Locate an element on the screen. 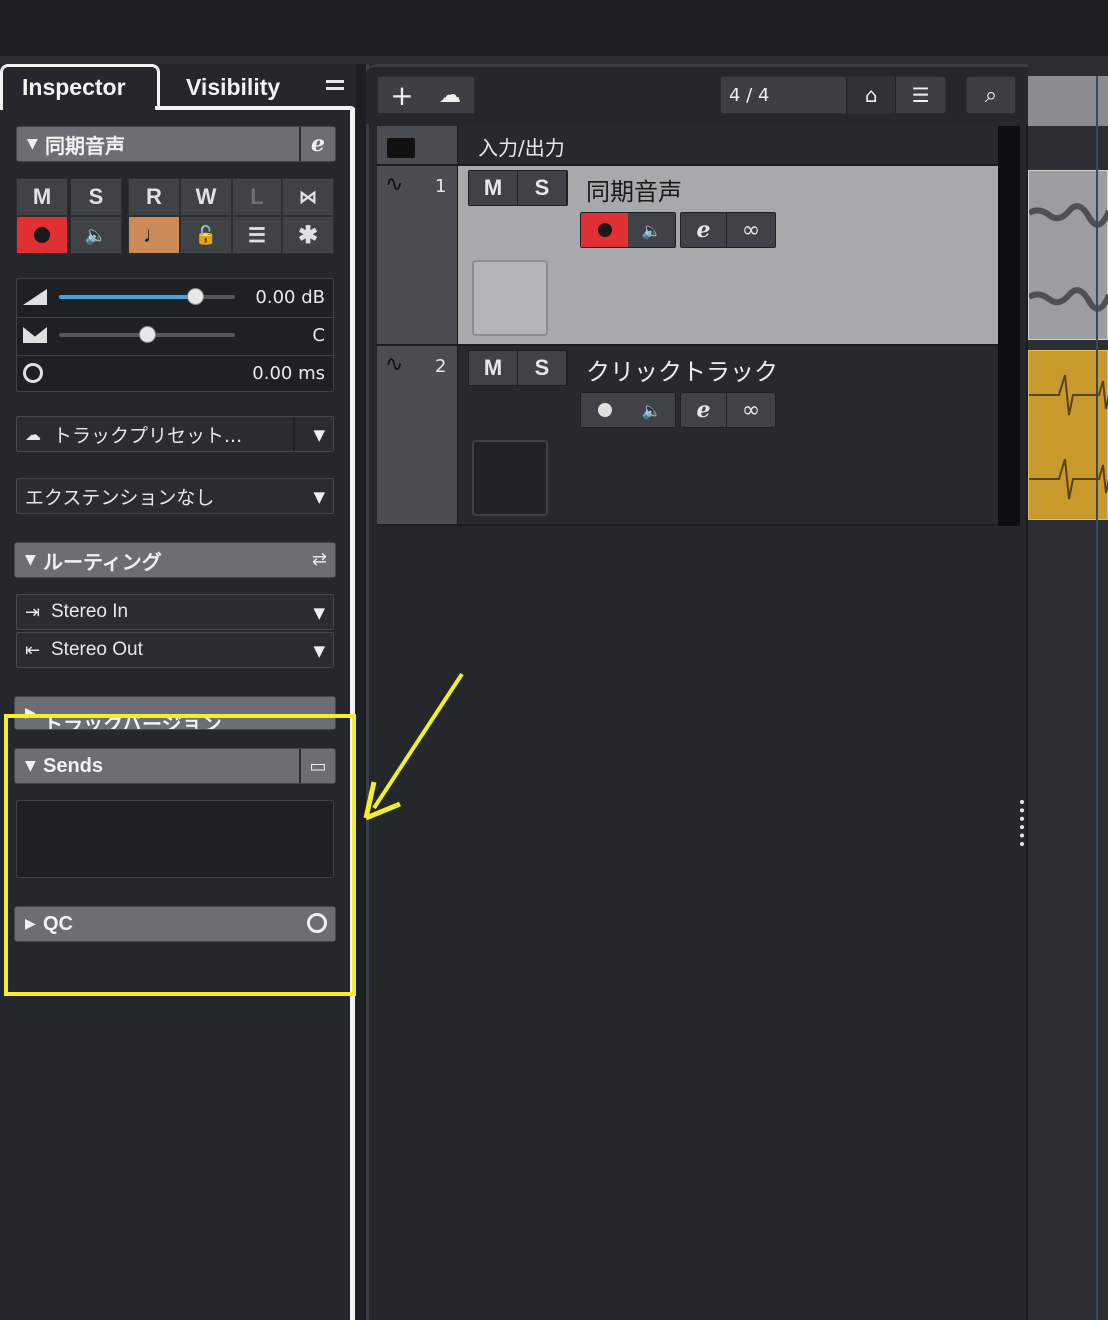 The width and height of the screenshot is (1108, 1320). routing-title: ルーティング is located at coordinates (102, 561).